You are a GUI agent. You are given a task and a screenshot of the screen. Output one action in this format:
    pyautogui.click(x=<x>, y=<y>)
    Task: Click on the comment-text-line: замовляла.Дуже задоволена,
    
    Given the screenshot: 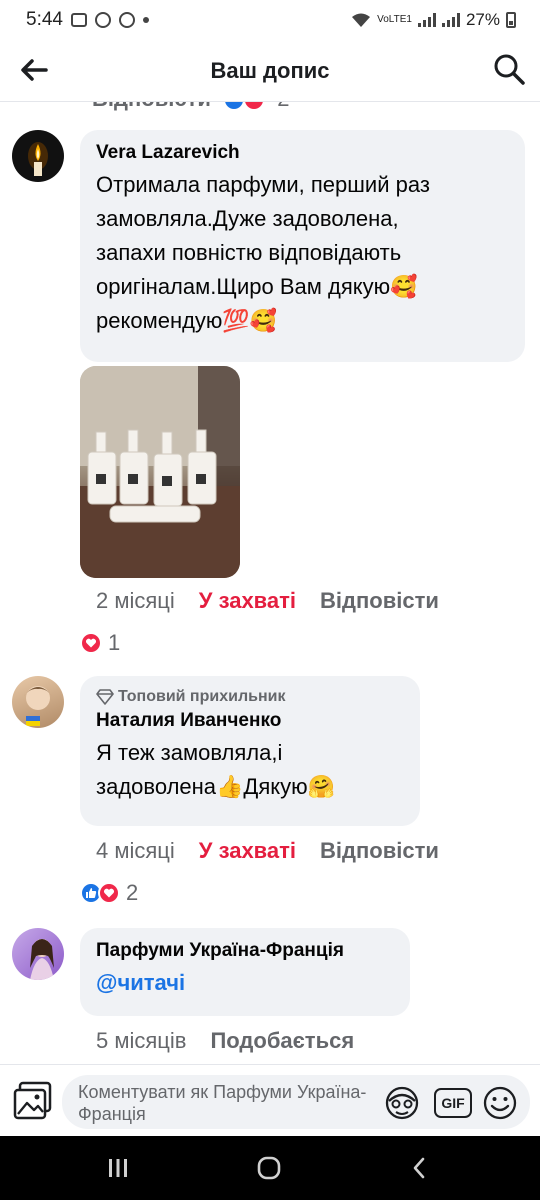 What is the action you would take?
    pyautogui.click(x=247, y=218)
    